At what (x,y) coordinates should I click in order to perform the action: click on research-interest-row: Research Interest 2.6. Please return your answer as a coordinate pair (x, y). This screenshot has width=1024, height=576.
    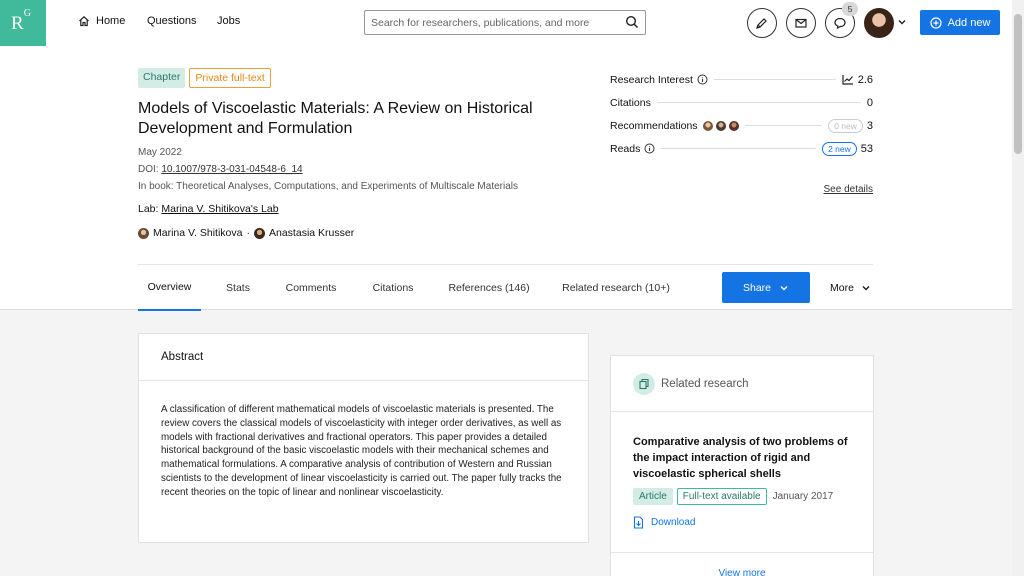
    Looking at the image, I should click on (741, 79).